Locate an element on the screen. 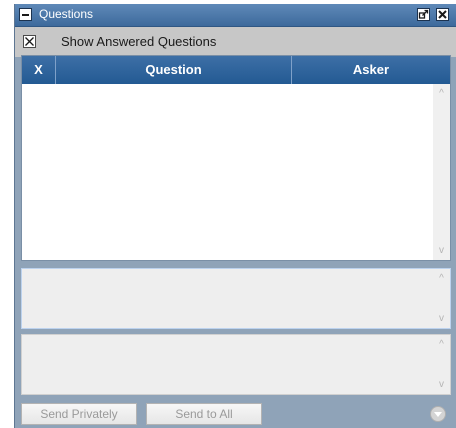  table-header: X Question Asker is located at coordinates (236, 70).